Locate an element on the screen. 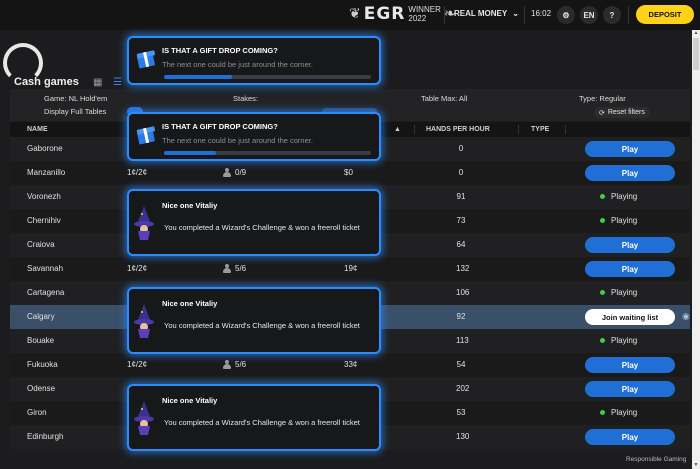 This screenshot has height=469, width=700. gear-icon: ⚙ is located at coordinates (566, 15).